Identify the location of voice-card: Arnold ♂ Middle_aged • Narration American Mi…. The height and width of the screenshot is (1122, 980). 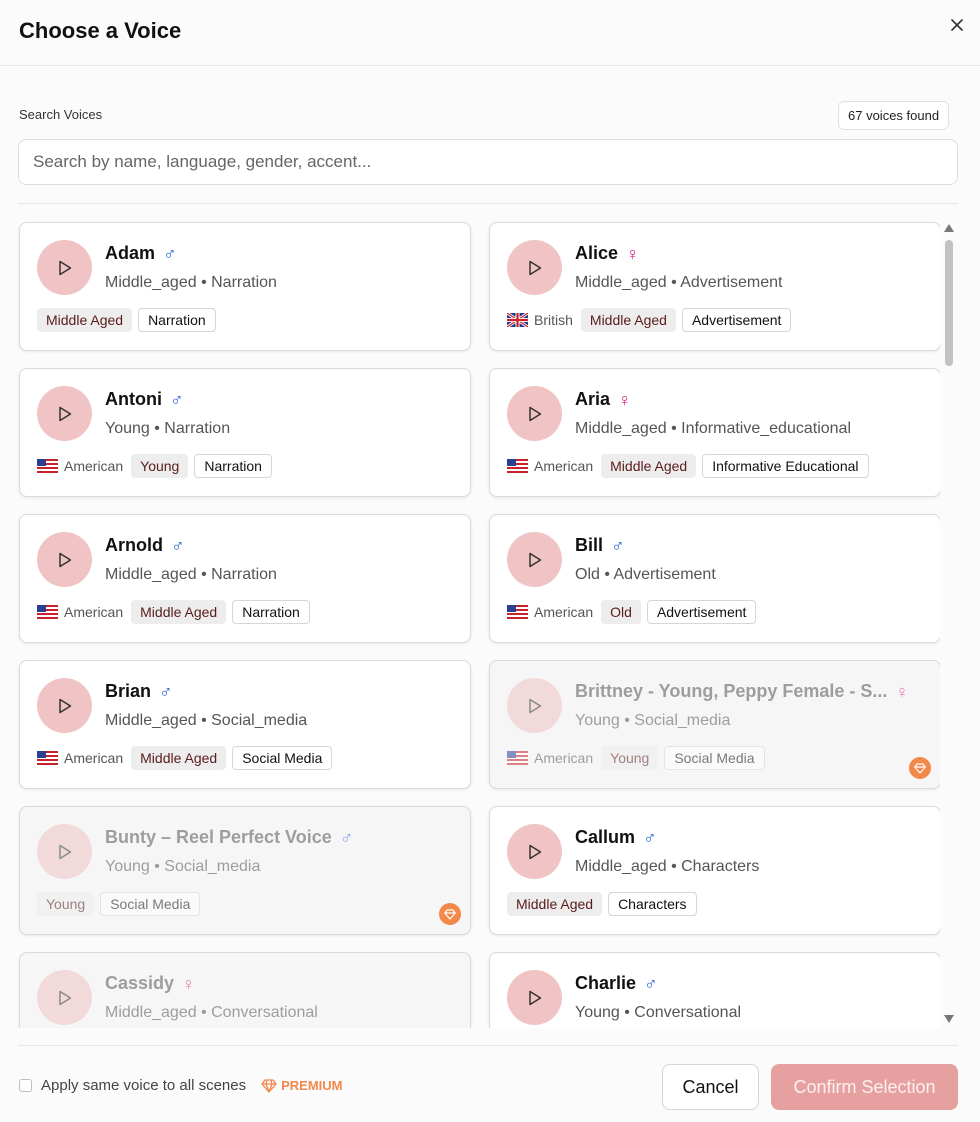
(245, 578).